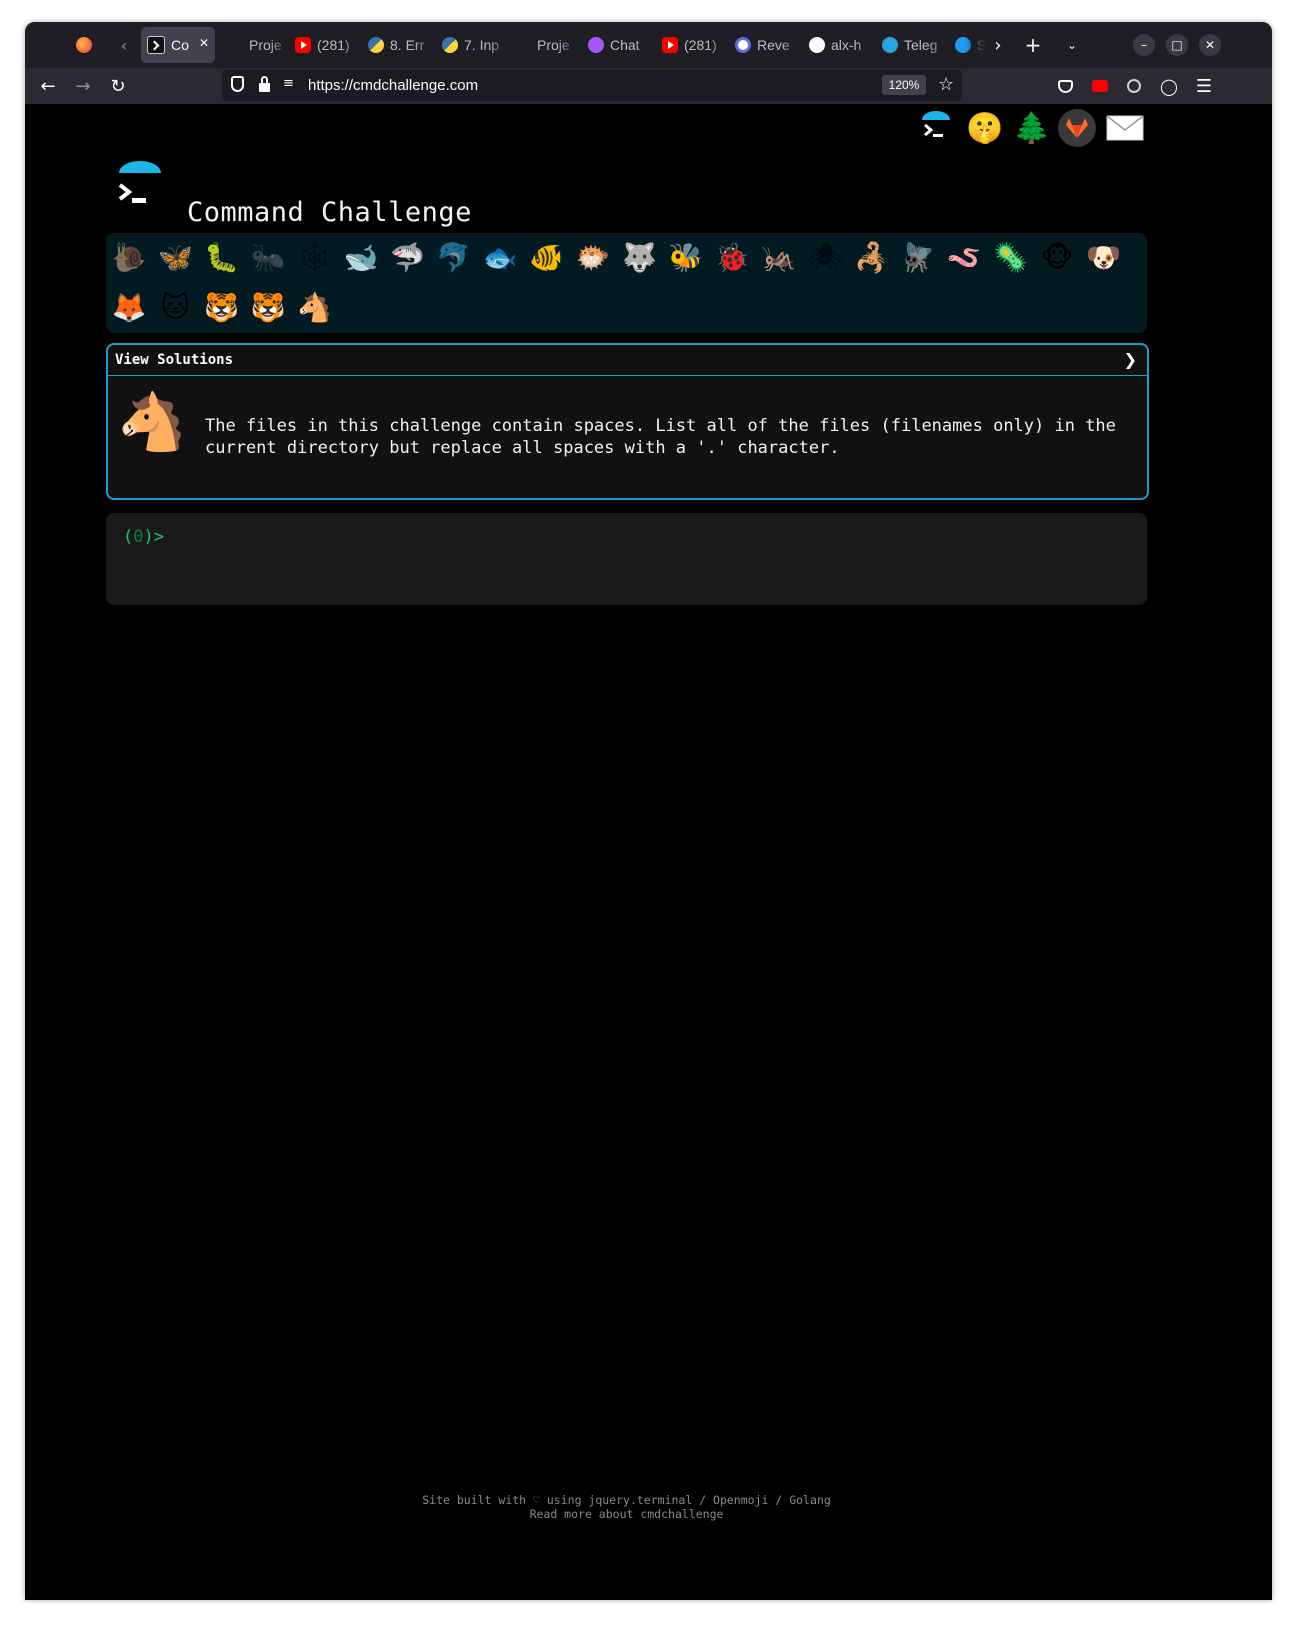 This screenshot has width=1297, height=1625. Describe the element at coordinates (1210, 45) in the screenshot. I see `close-window-button: ✕` at that location.